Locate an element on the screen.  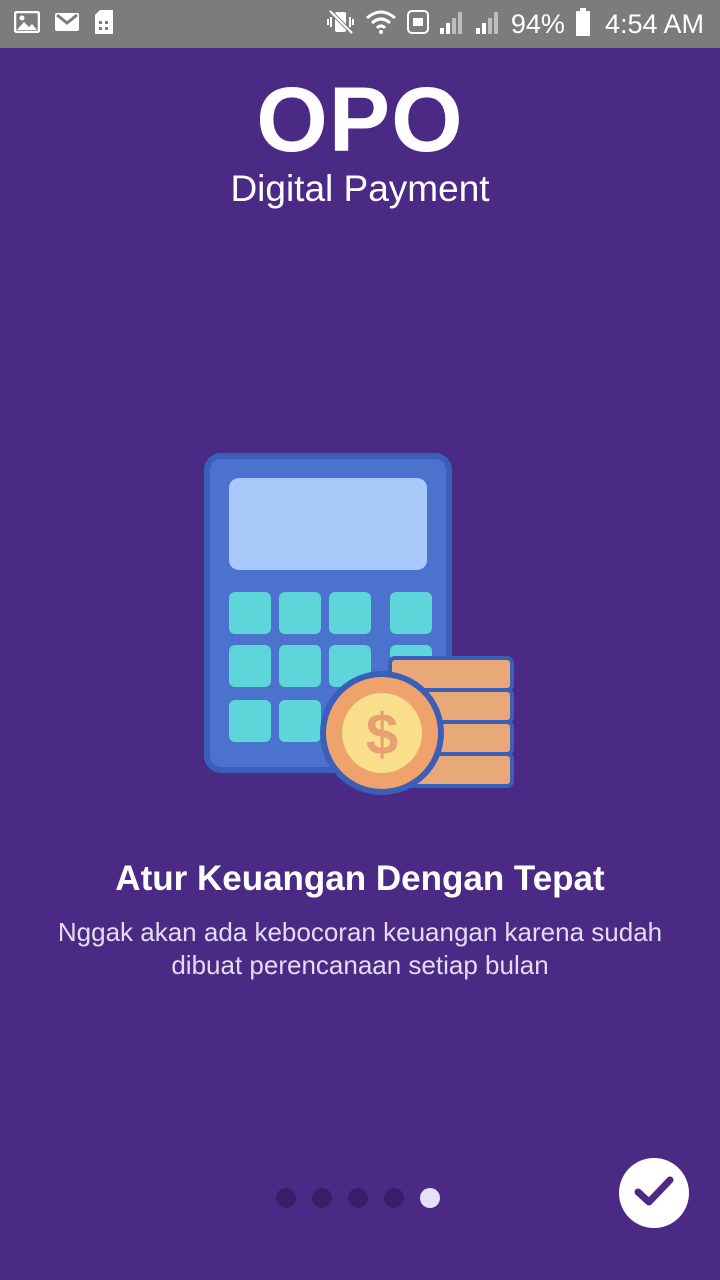
image-icon is located at coordinates (27, 24).